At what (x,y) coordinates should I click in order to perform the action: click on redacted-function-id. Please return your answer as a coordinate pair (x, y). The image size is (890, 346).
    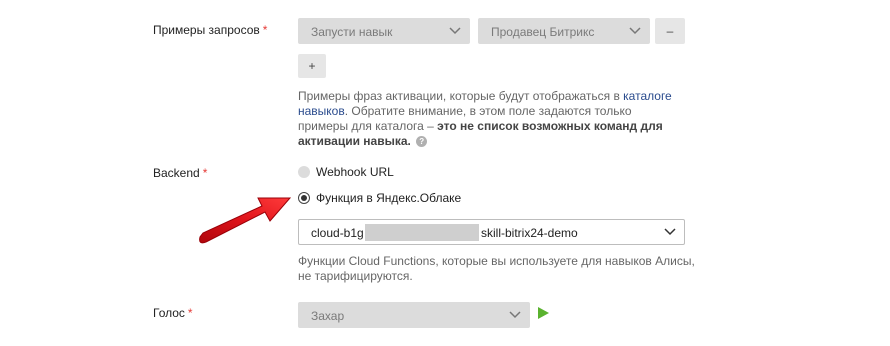
    Looking at the image, I should click on (422, 232).